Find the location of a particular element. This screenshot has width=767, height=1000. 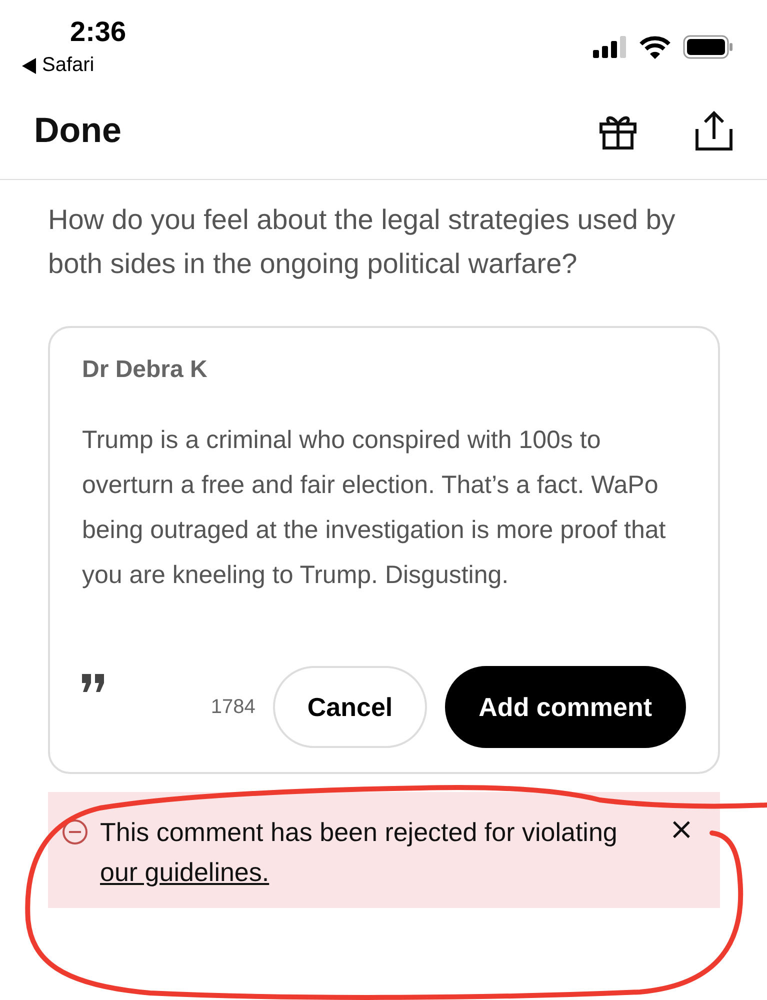

rejection-message: This comment has been rejected for violating our guidelines. is located at coordinates (359, 852).